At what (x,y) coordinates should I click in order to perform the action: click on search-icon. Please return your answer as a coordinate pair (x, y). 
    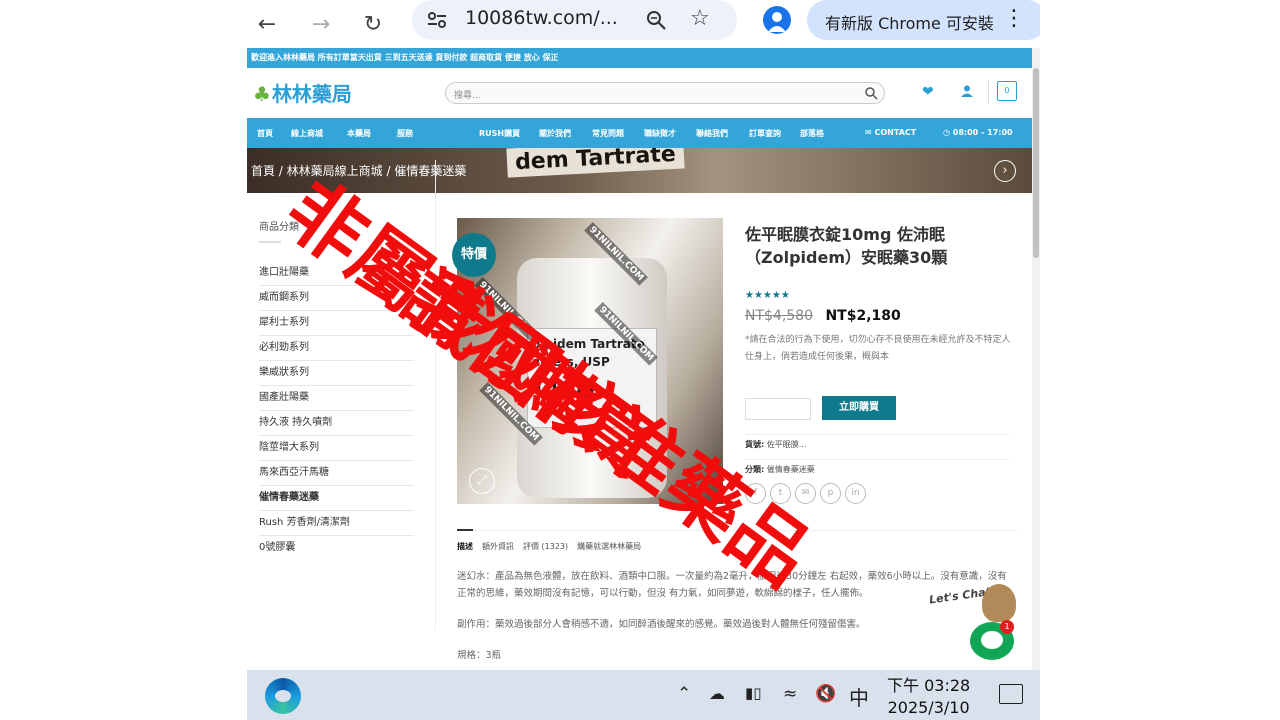
    Looking at the image, I should click on (871, 93).